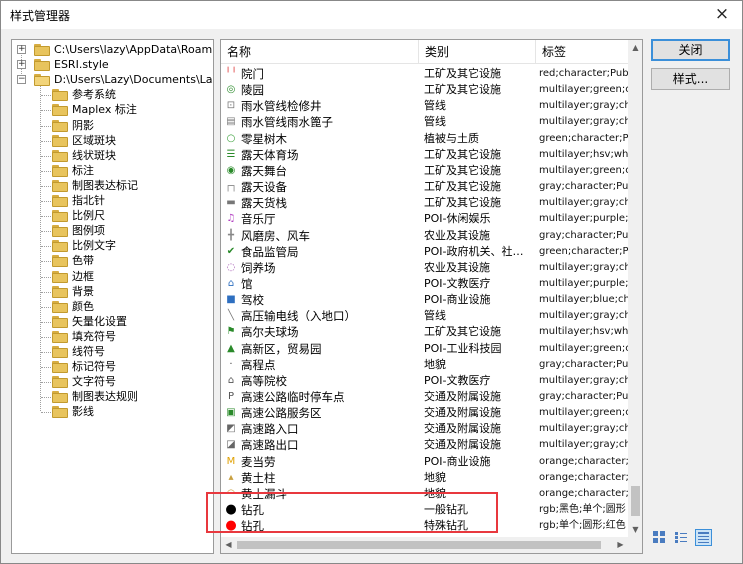 The height and width of the screenshot is (564, 743). I want to click on symbol-row: ◌ 饲养场 农业及其设施 multilayer;gray;chara, so click(424, 268).